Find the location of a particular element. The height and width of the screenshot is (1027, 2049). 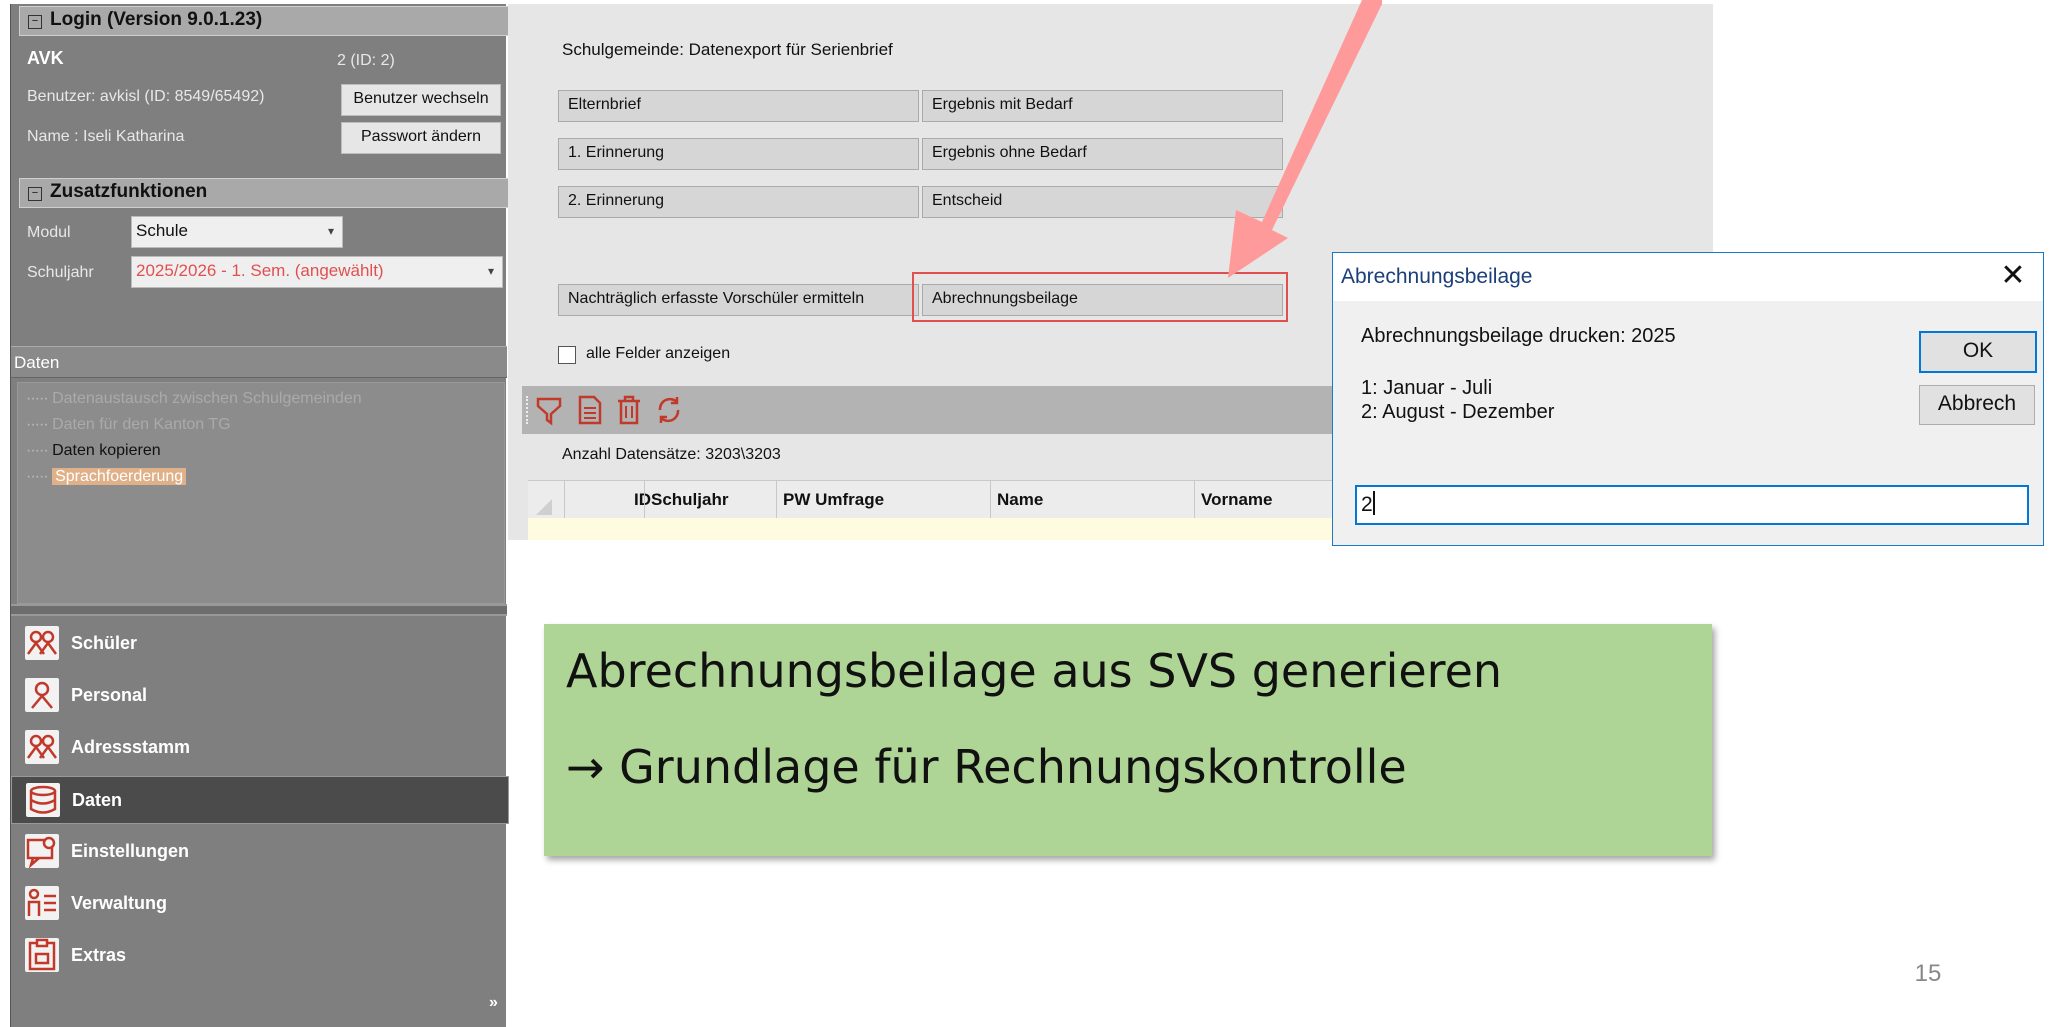

database-icon is located at coordinates (43, 800).